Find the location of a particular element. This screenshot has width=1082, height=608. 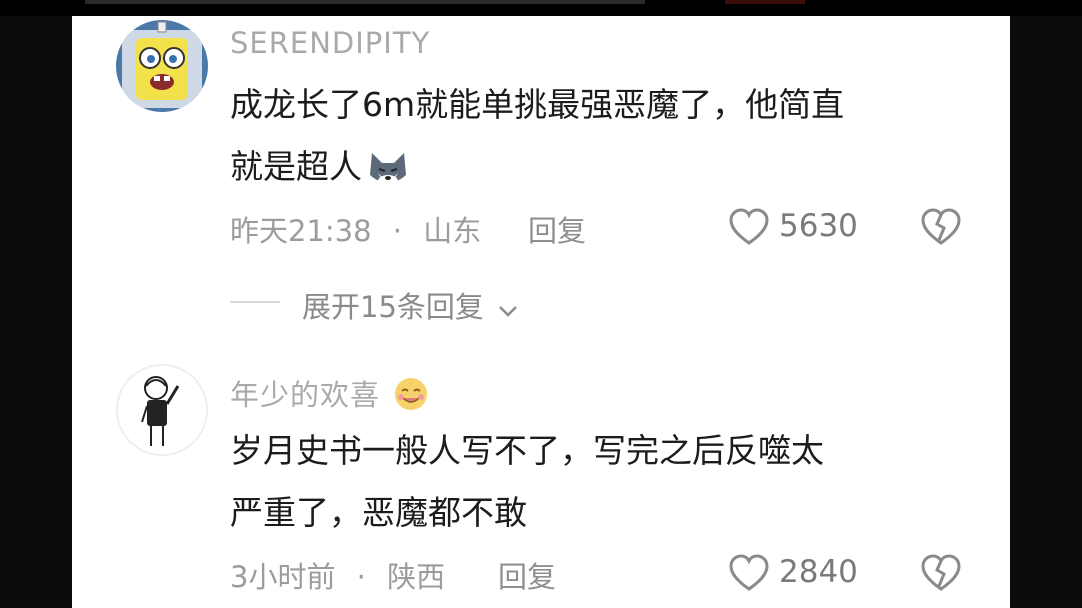

comment-text-line: 岁月史书一般人写不了，写完之后反噬太 is located at coordinates (527, 450).